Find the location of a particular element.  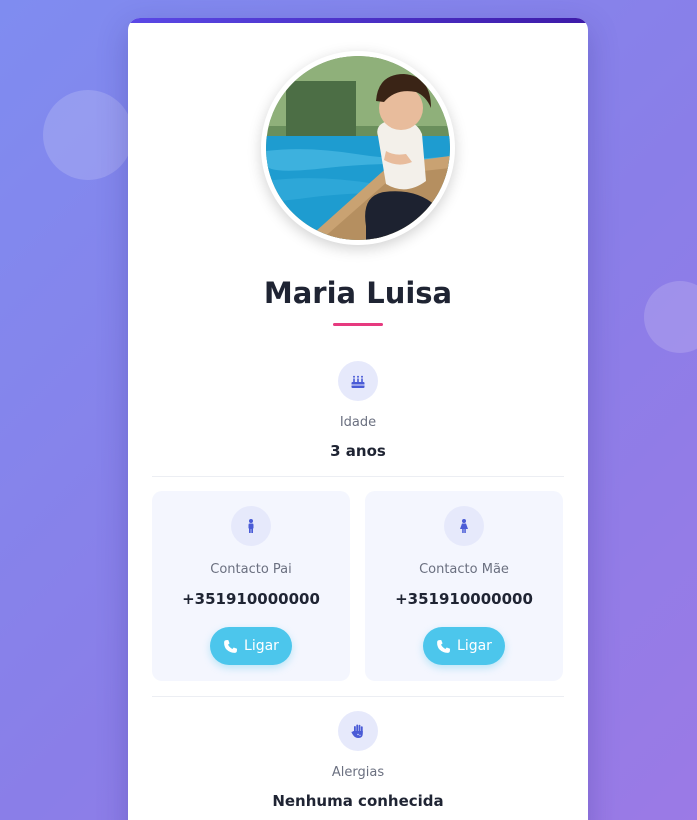

male-person-icon is located at coordinates (251, 526).